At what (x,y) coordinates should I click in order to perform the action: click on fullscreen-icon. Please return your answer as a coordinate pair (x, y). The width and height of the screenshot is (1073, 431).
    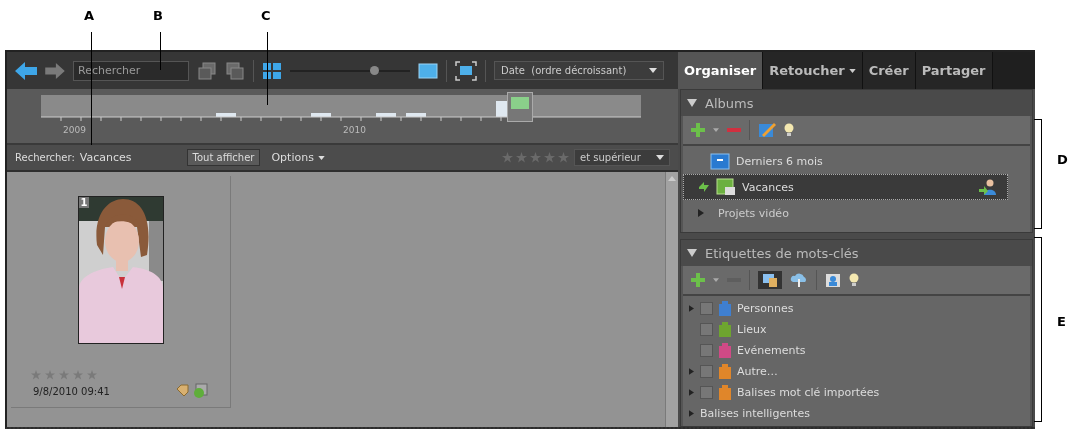
    Looking at the image, I should click on (466, 70).